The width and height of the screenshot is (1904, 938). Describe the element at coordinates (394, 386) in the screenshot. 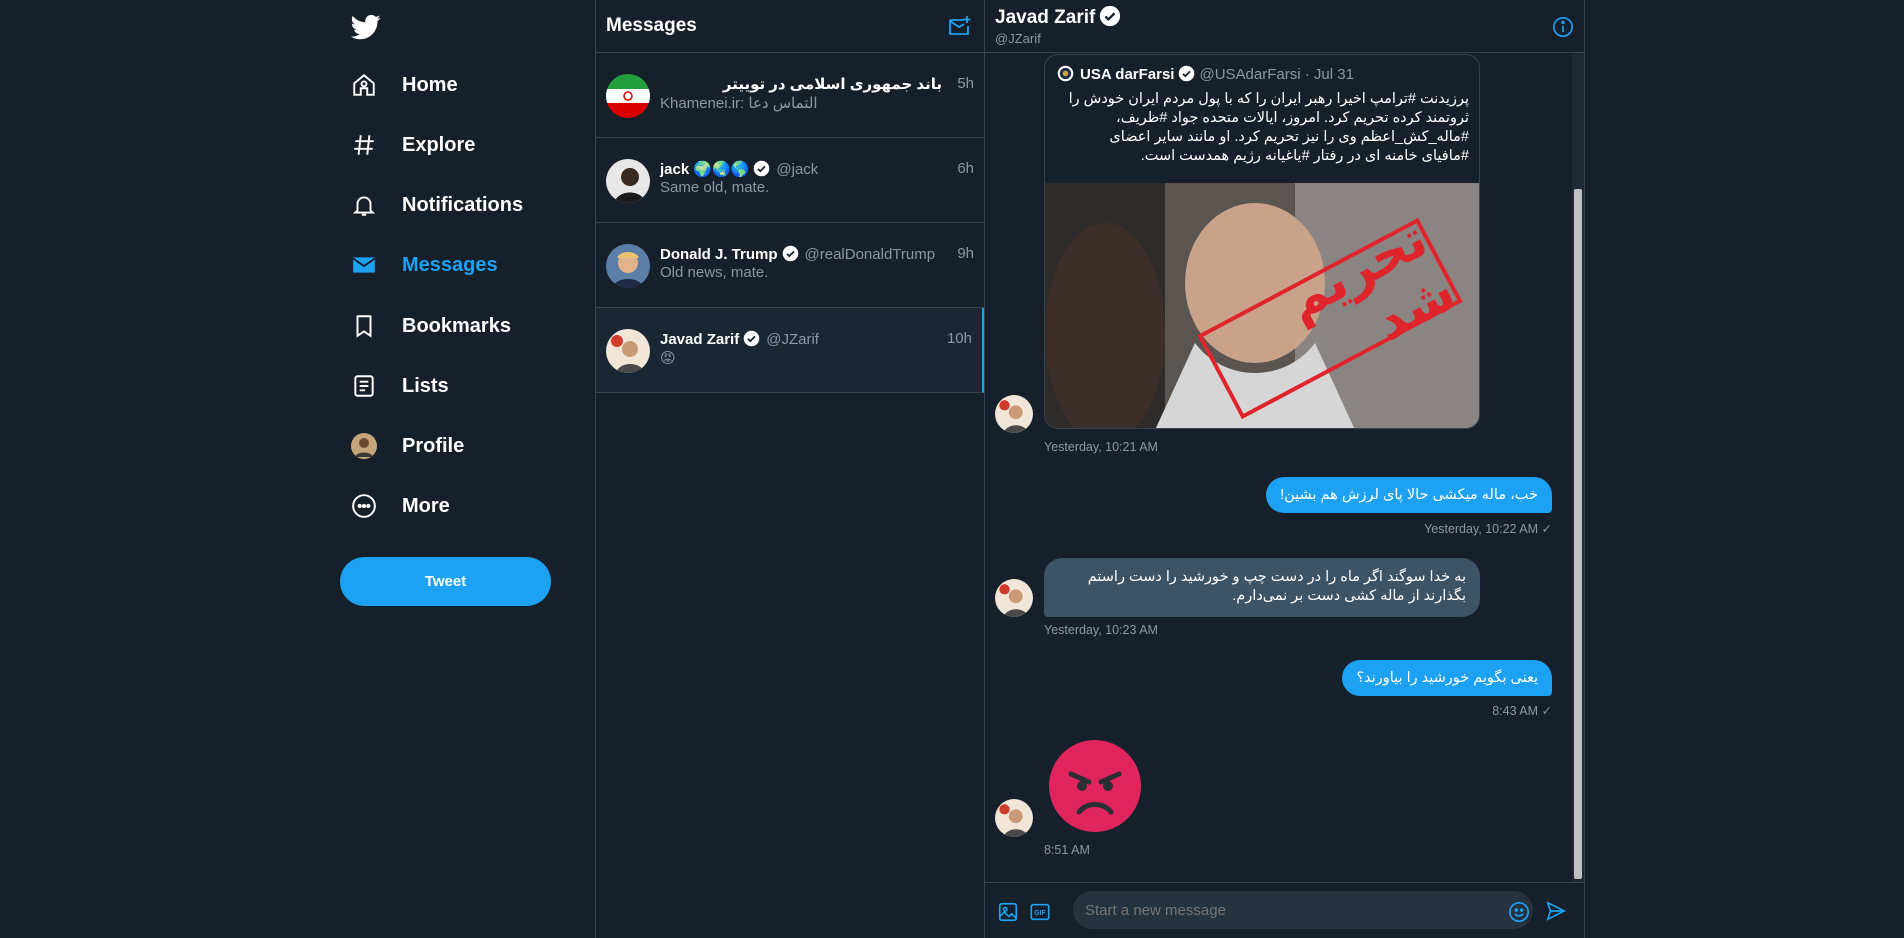

I see `nav-lists: Lists` at that location.